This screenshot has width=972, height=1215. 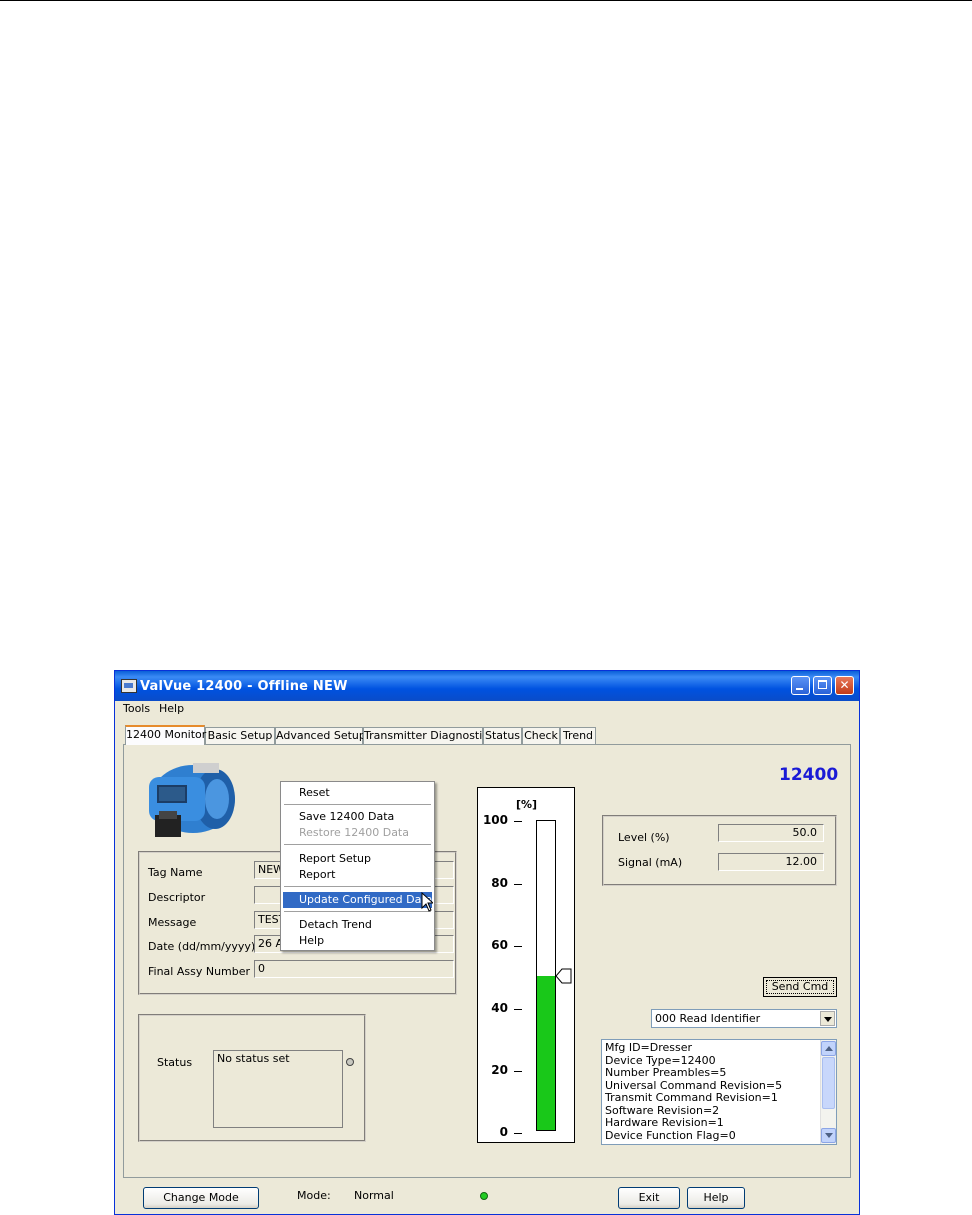 What do you see at coordinates (136, 708) in the screenshot?
I see `menu-tools: Tools` at bounding box center [136, 708].